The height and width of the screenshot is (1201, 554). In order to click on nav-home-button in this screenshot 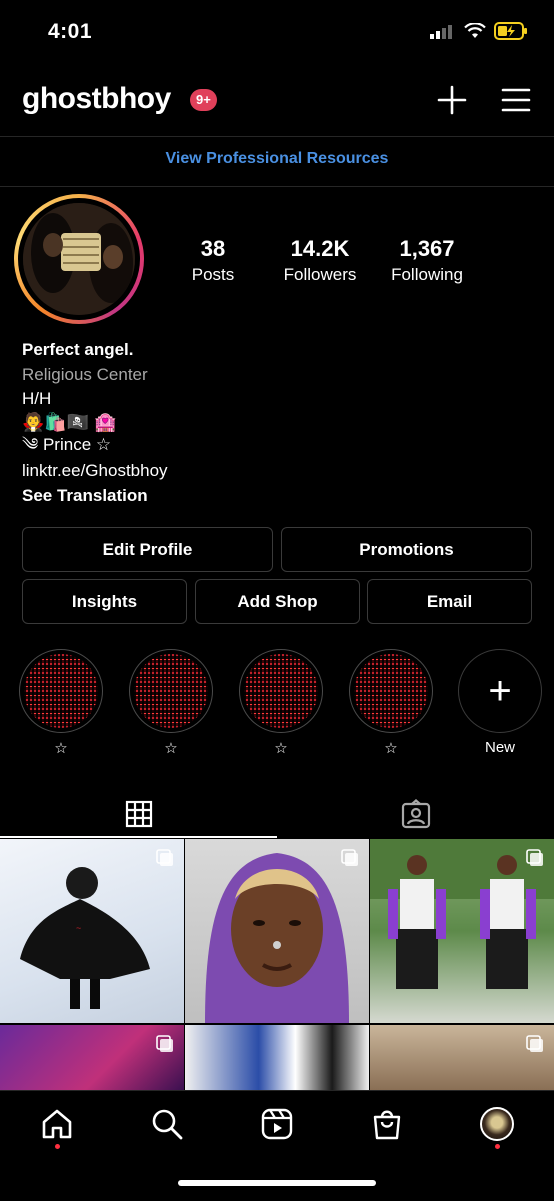, I will do `click(57, 1124)`.